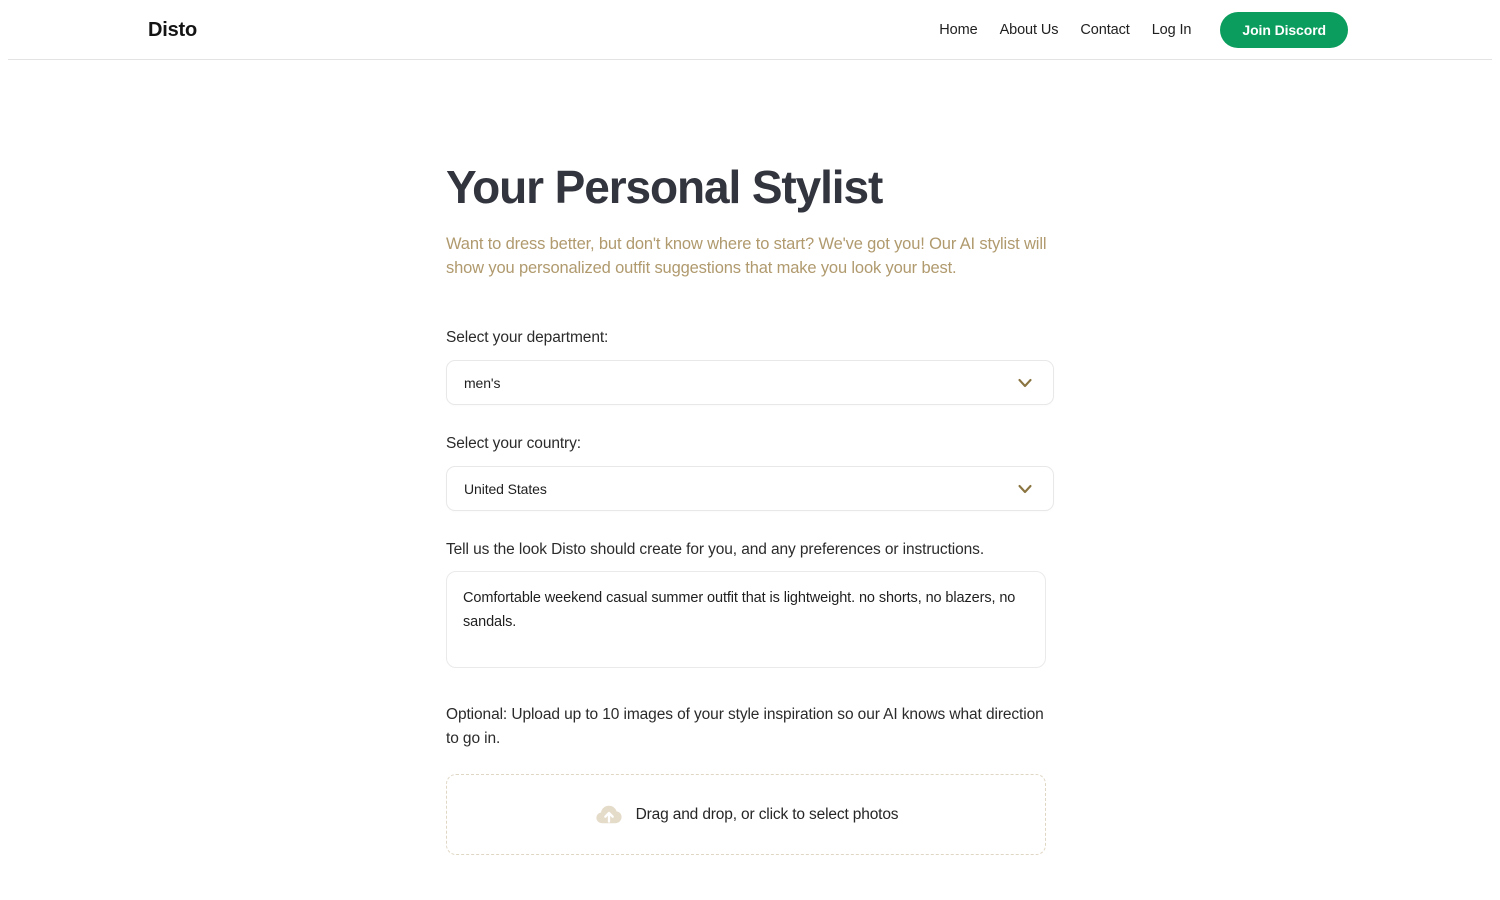 Image resolution: width=1500 pixels, height=900 pixels. I want to click on page-title: Your Personal Stylist, so click(664, 187).